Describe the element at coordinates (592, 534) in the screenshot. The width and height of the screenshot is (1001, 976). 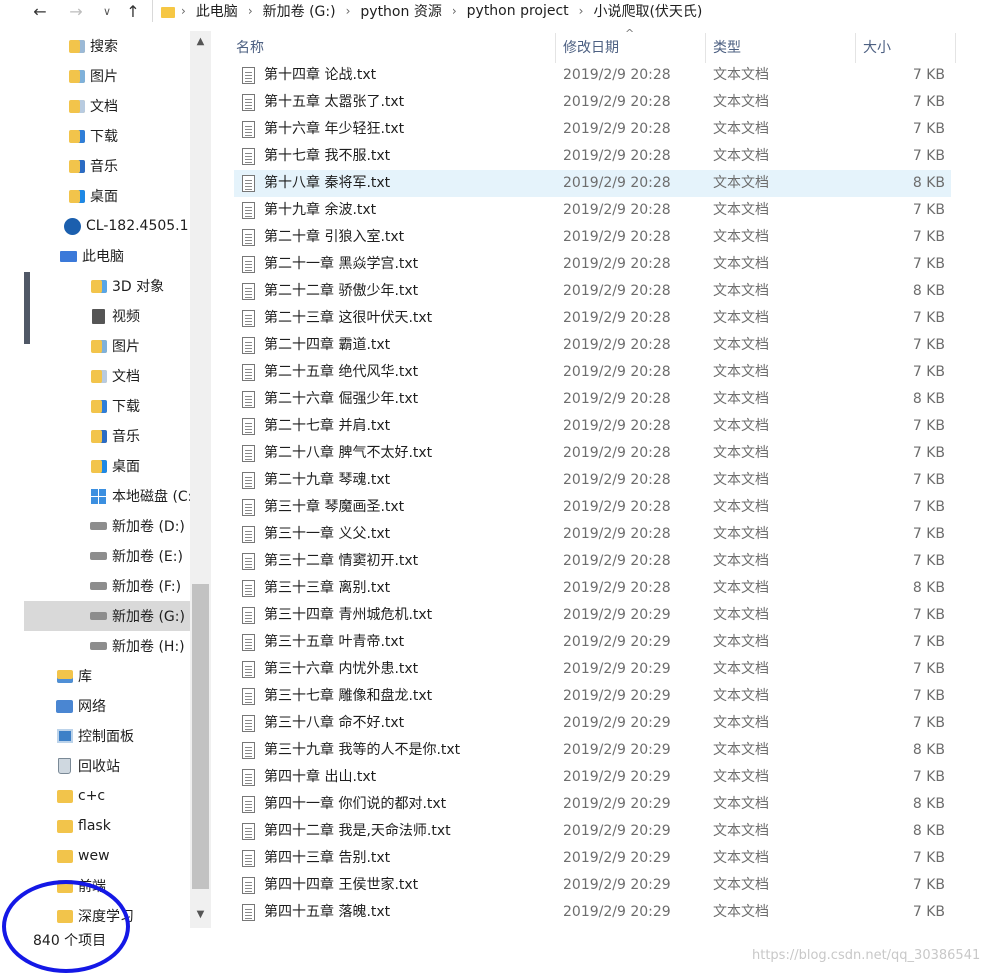
I see `file-row: 第三十一章 义父.txt 2019/2/9 20:28 文本文档 7 KB` at that location.